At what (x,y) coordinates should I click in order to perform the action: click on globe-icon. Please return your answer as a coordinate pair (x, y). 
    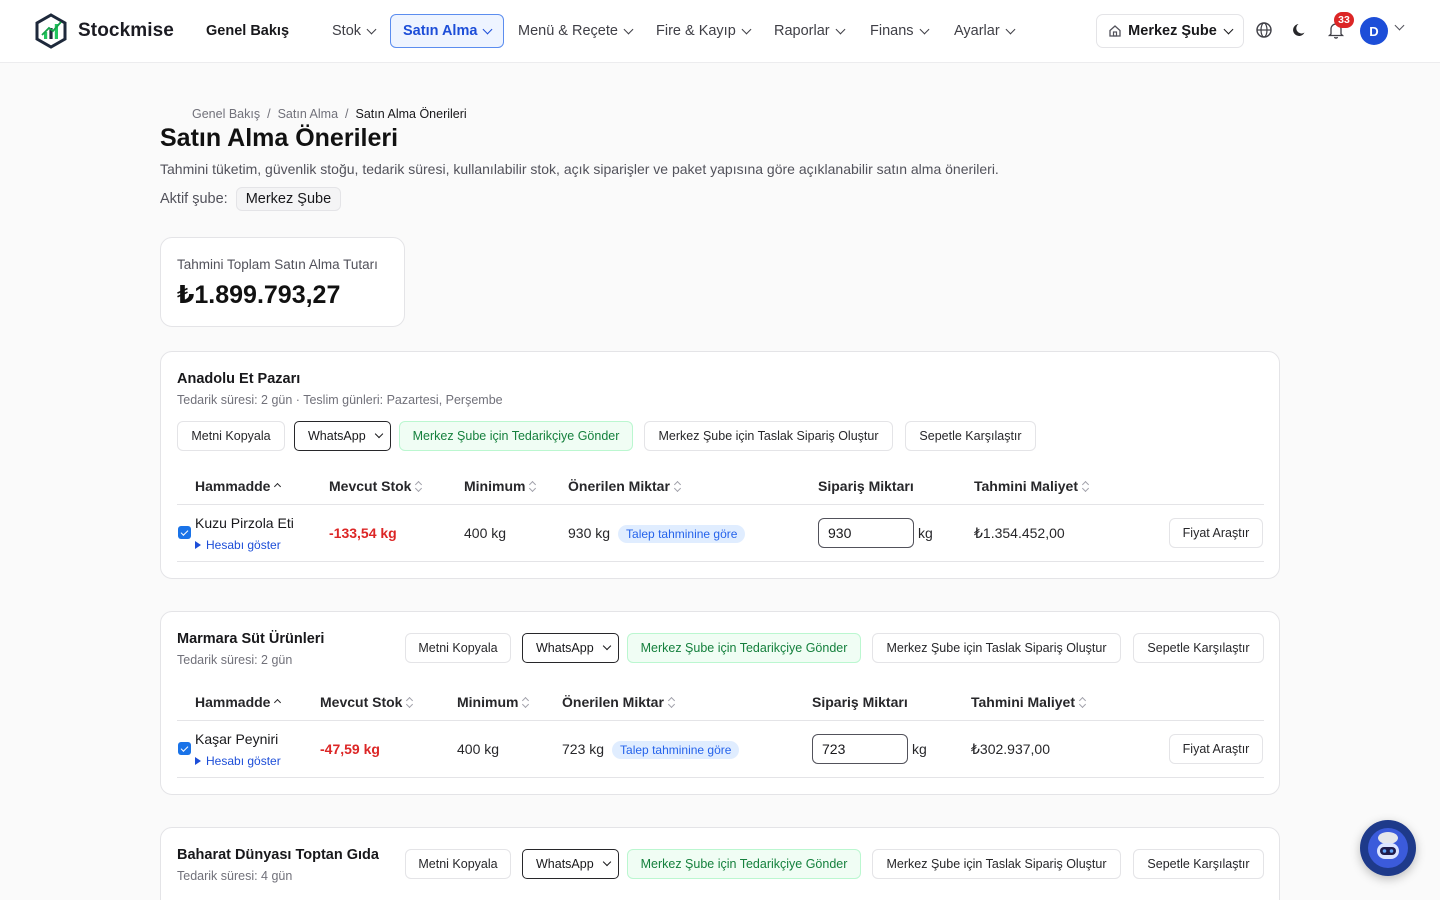
    Looking at the image, I should click on (1264, 30).